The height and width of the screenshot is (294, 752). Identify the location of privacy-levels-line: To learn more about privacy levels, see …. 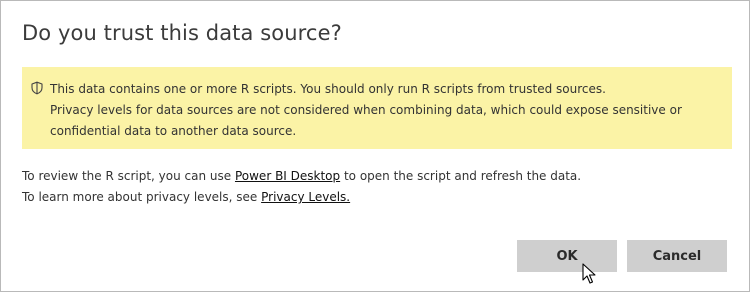
(301, 197).